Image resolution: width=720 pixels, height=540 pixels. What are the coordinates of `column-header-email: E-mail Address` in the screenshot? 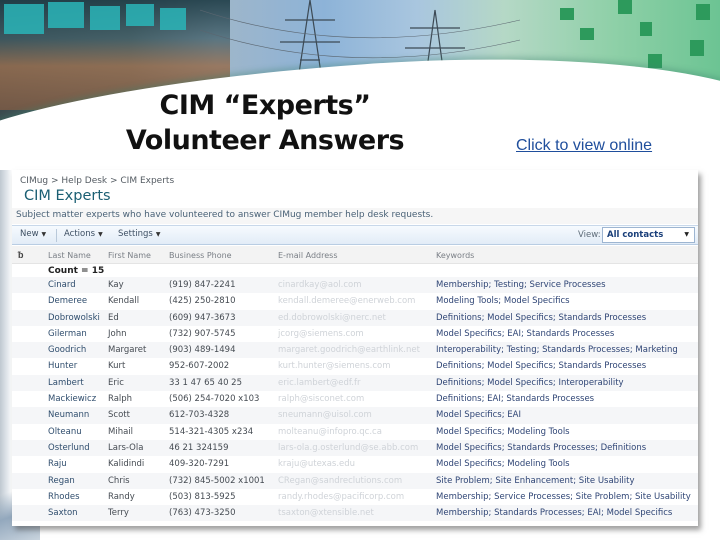 It's located at (307, 255).